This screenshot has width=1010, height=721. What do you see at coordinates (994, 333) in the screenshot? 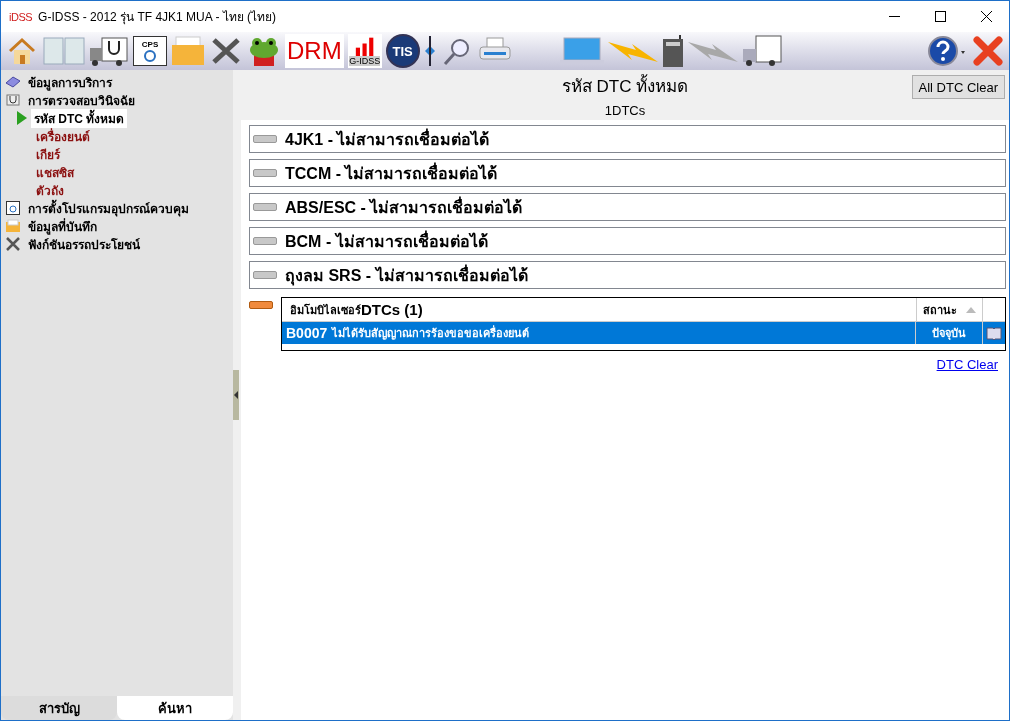
I see `manual-icon` at bounding box center [994, 333].